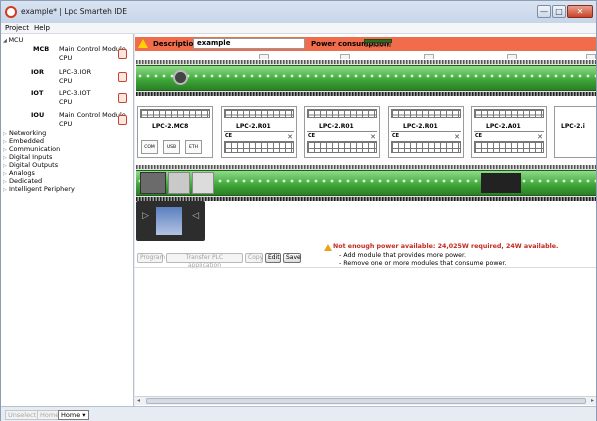 The height and width of the screenshot is (421, 597). I want to click on scroll-right-icon: ▸, so click(592, 400).